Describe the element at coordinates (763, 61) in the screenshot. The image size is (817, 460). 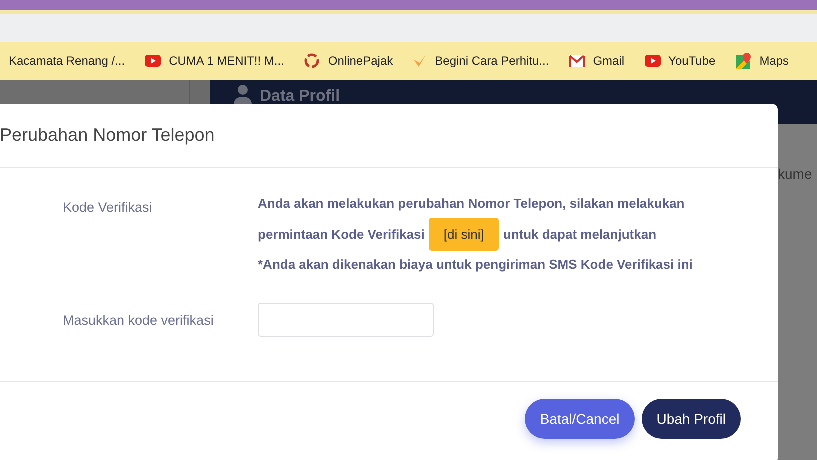
I see `bookmark-item: Maps` at that location.